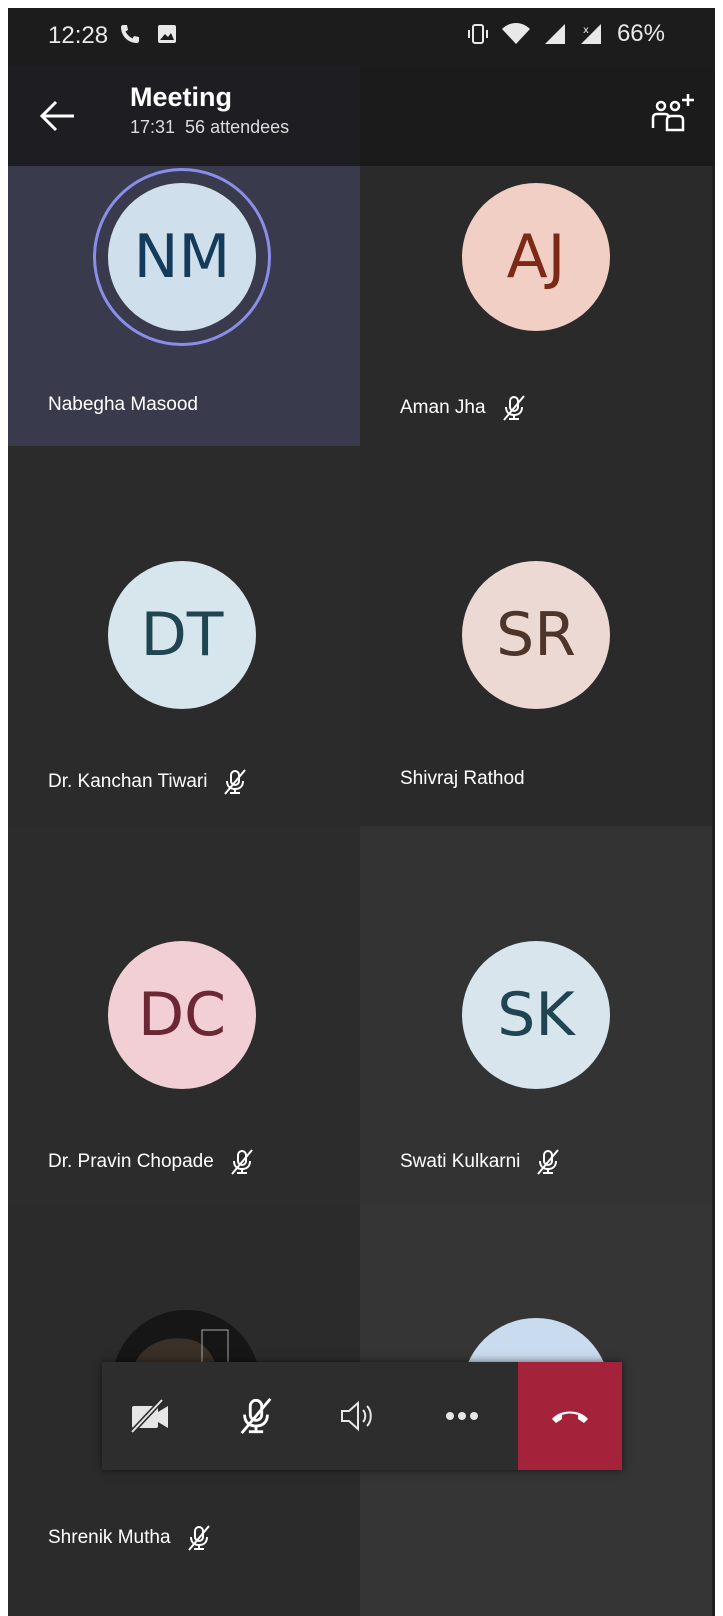 Image resolution: width=723 pixels, height=1616 pixels. I want to click on meeting-duration: 17:31, so click(153, 127).